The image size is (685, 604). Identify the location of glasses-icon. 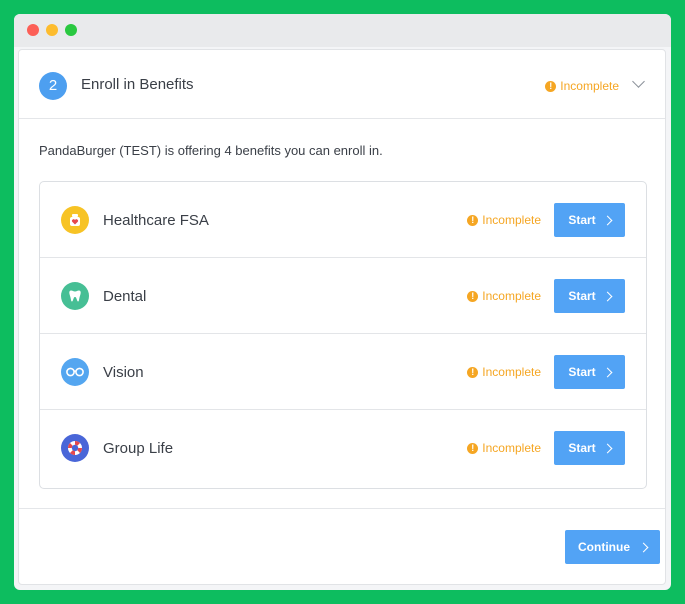
(75, 372).